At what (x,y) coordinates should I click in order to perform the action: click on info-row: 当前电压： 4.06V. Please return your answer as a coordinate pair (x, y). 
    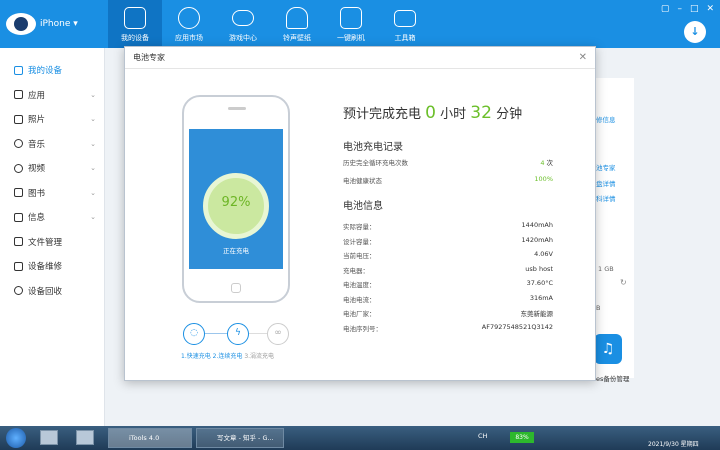
    Looking at the image, I should click on (448, 257).